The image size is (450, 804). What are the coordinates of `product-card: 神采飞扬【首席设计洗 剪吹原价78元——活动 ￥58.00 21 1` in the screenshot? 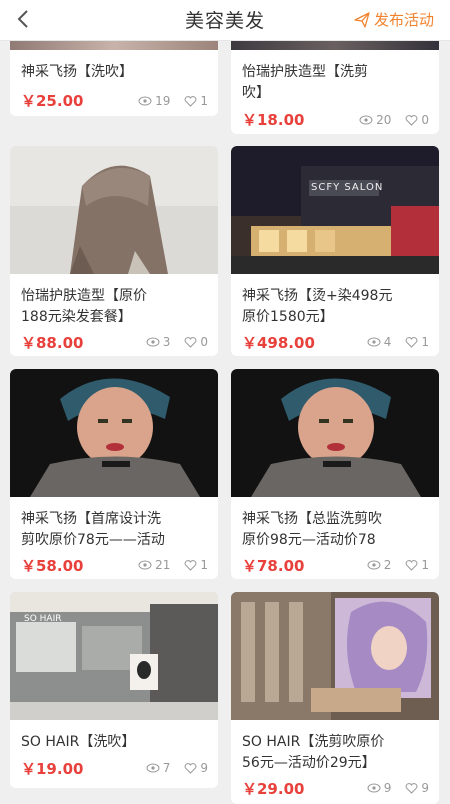 It's located at (114, 474).